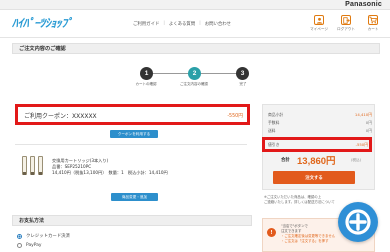 This screenshot has width=390, height=252. Describe the element at coordinates (319, 20) in the screenshot. I see `user-icon` at that location.